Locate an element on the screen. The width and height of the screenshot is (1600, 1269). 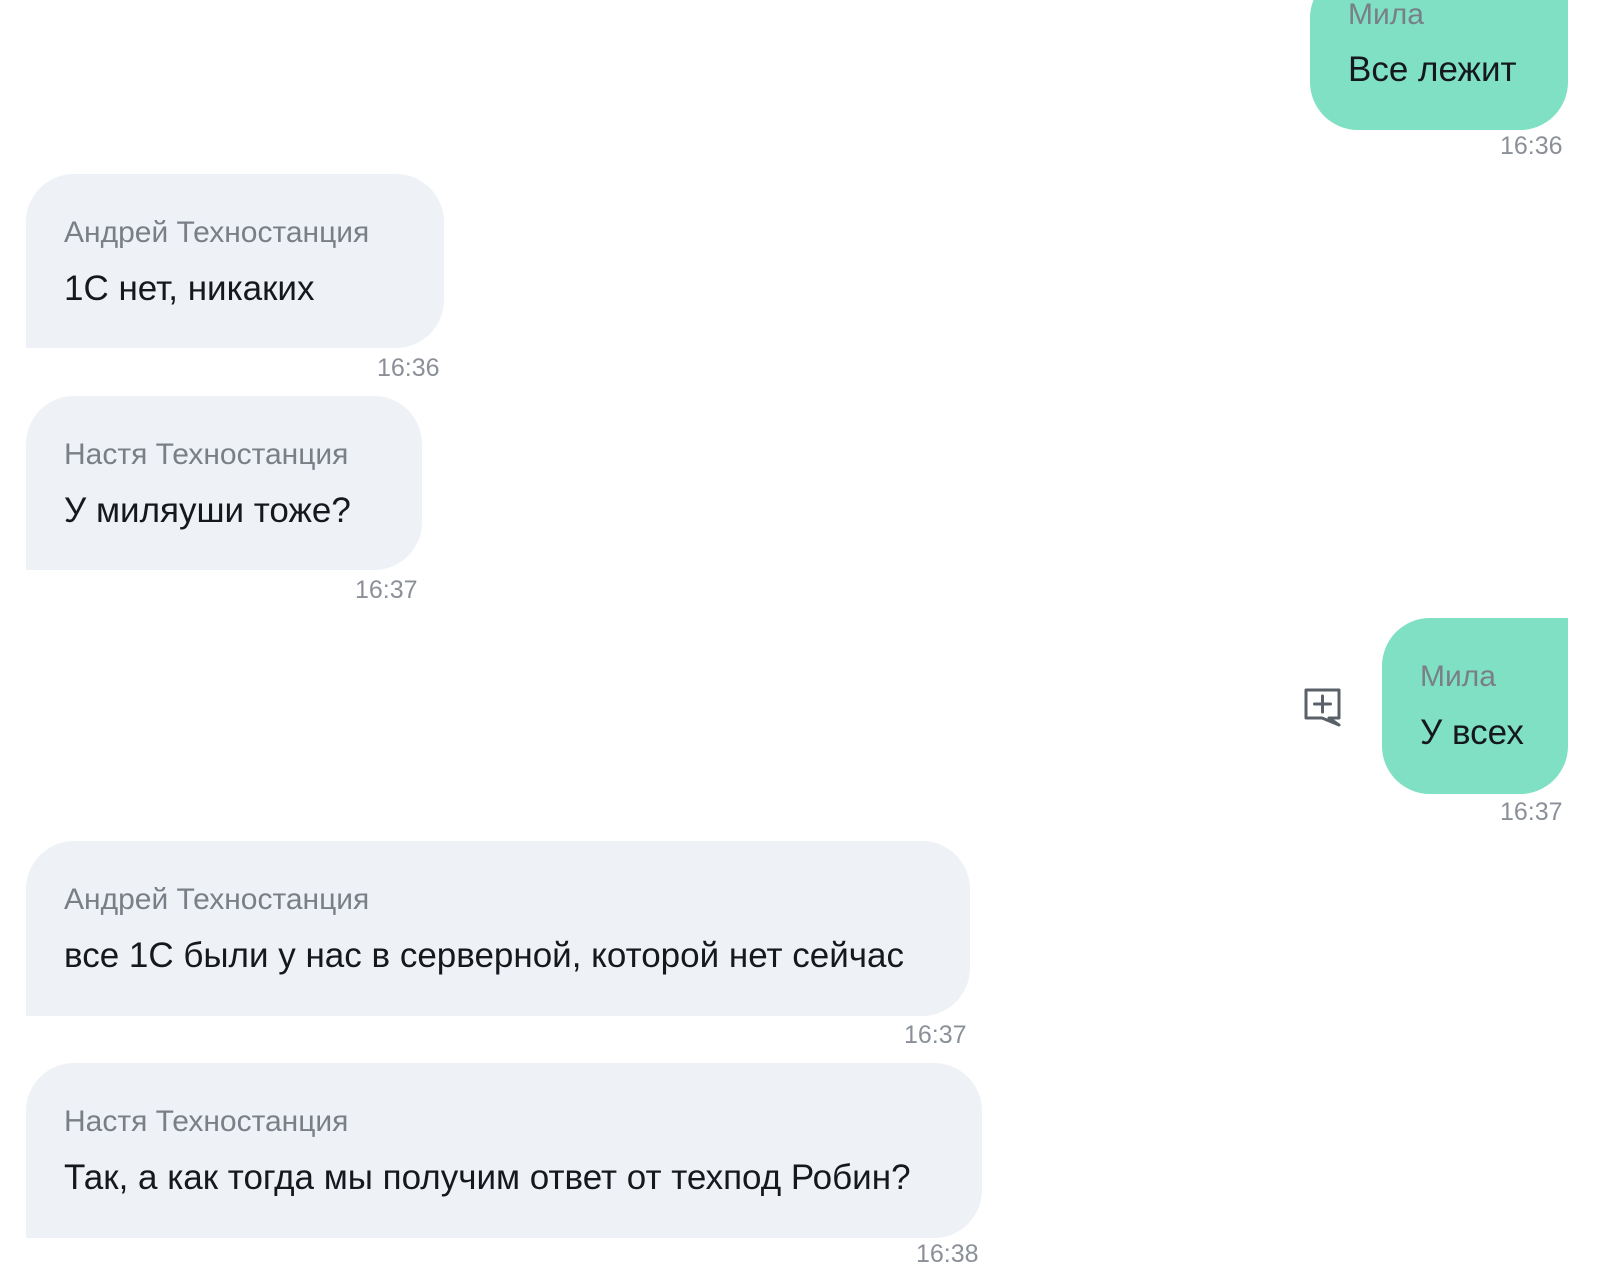
message-text: 1С нет, никаких is located at coordinates (189, 288).